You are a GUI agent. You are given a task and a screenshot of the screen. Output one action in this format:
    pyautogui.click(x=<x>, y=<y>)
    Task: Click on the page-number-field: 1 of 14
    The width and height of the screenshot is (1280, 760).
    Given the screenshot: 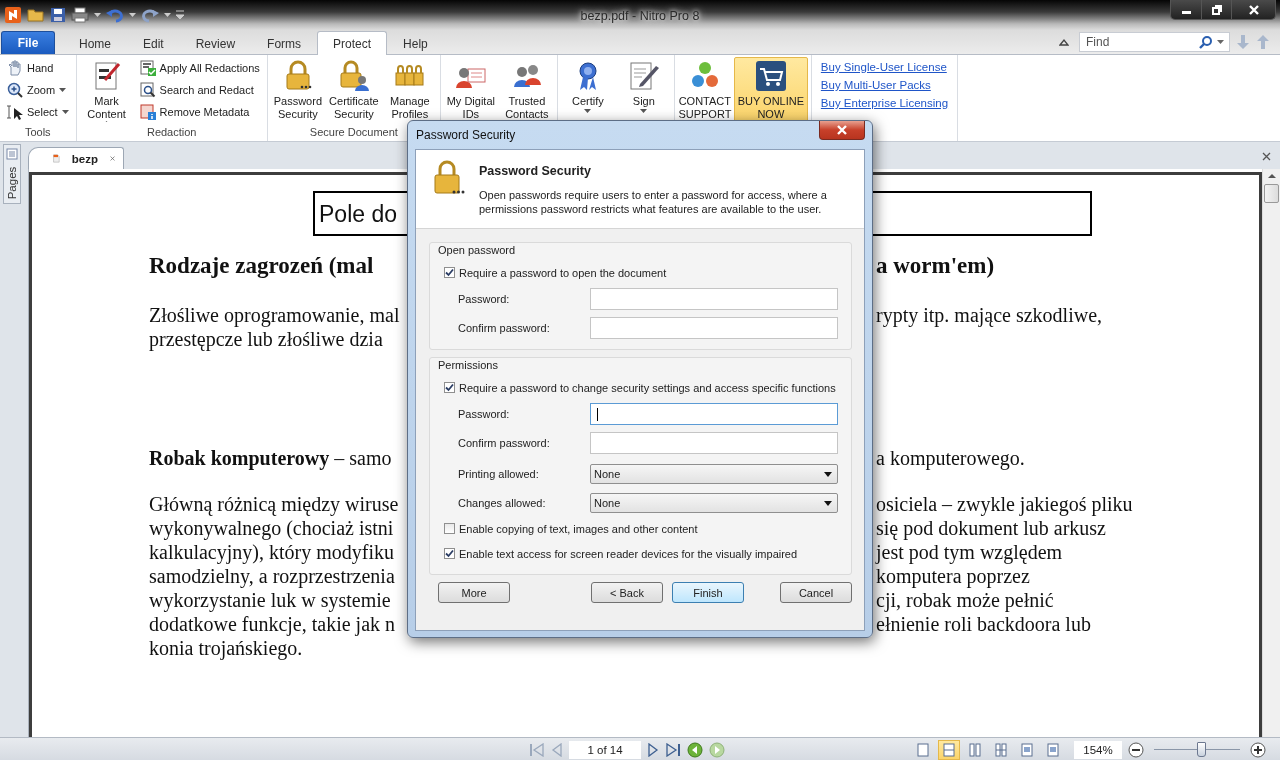 What is the action you would take?
    pyautogui.click(x=605, y=749)
    